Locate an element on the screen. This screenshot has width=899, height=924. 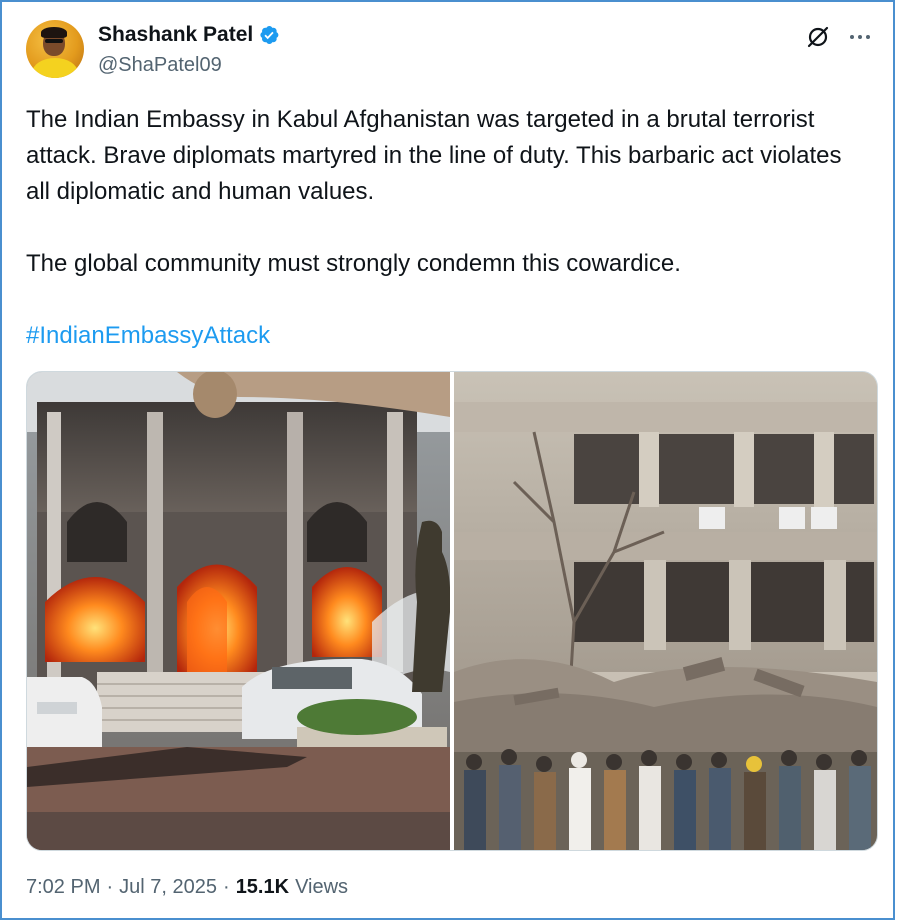
tweet-header: Shashank Patel @ShaPatel09 is located at coordinates (449, 49).